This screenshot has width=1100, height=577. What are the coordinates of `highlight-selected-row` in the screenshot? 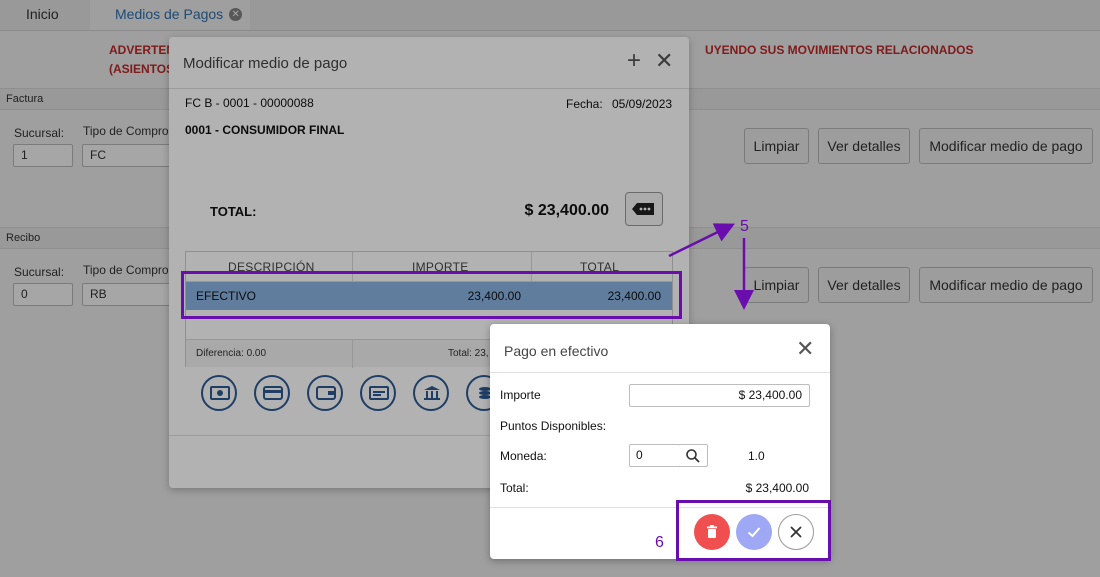 It's located at (431, 295).